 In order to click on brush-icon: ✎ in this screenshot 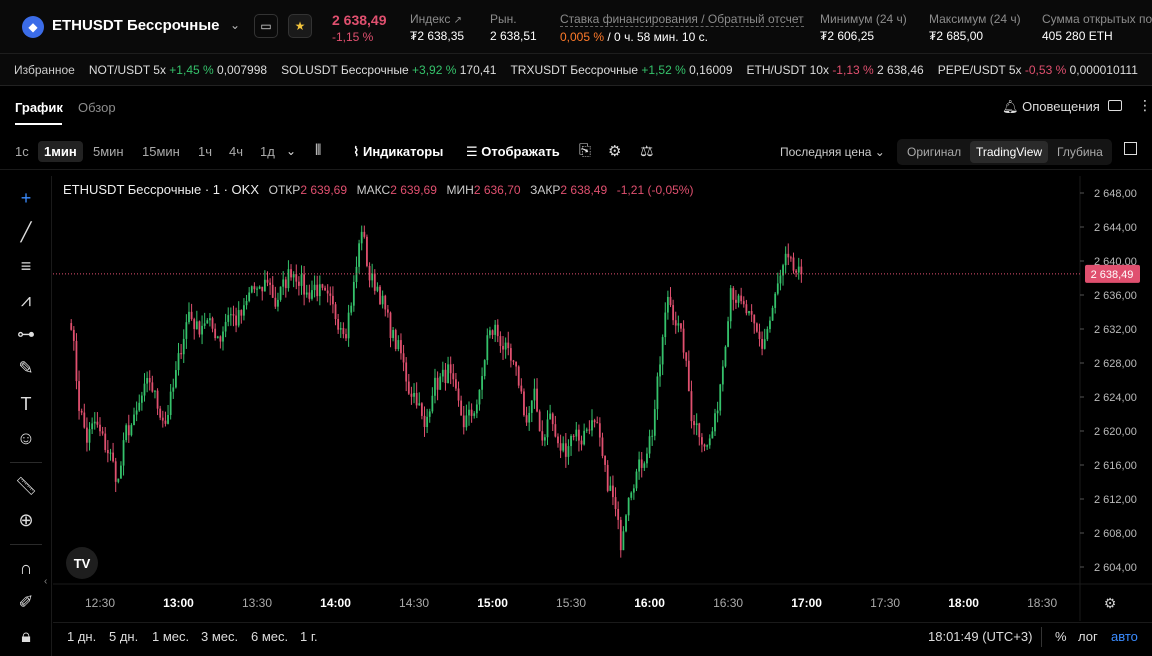, I will do `click(26, 368)`.